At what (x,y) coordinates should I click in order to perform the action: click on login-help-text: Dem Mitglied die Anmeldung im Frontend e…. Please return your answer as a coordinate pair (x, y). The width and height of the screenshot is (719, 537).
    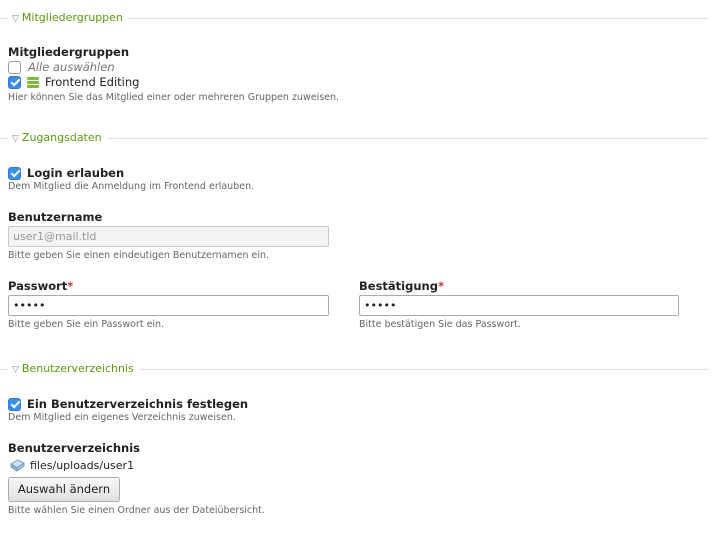
    Looking at the image, I should click on (131, 186).